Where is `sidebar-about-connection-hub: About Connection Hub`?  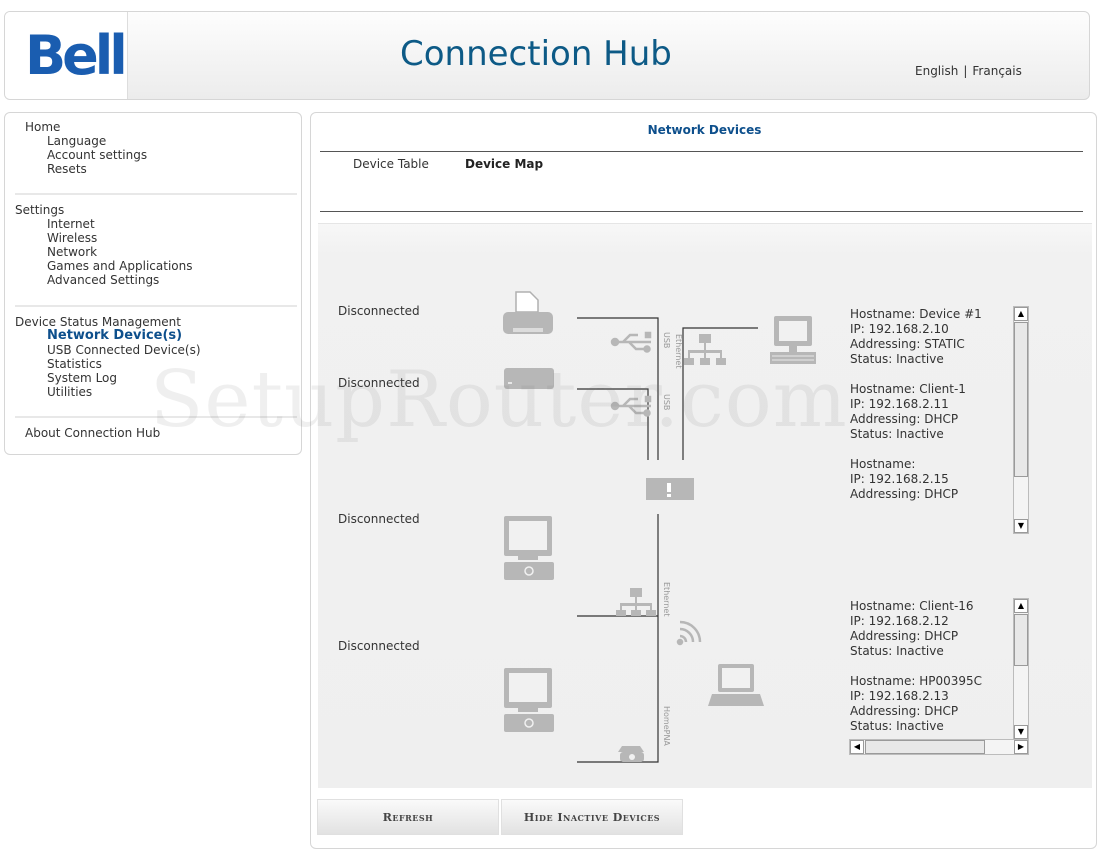 sidebar-about-connection-hub: About Connection Hub is located at coordinates (92, 433).